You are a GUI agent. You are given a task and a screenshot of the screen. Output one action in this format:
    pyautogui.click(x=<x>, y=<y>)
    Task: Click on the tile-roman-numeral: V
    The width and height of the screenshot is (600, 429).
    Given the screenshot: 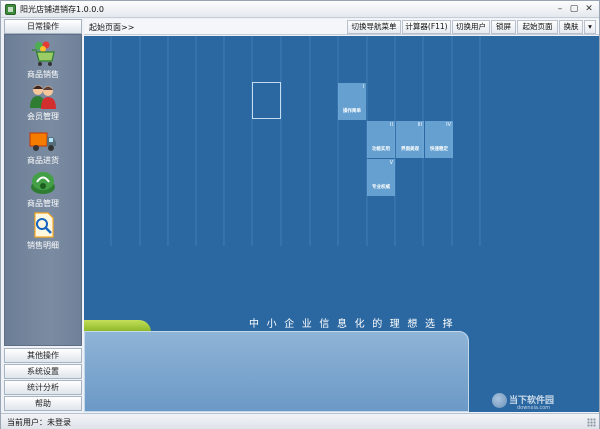 What is the action you would take?
    pyautogui.click(x=391, y=163)
    